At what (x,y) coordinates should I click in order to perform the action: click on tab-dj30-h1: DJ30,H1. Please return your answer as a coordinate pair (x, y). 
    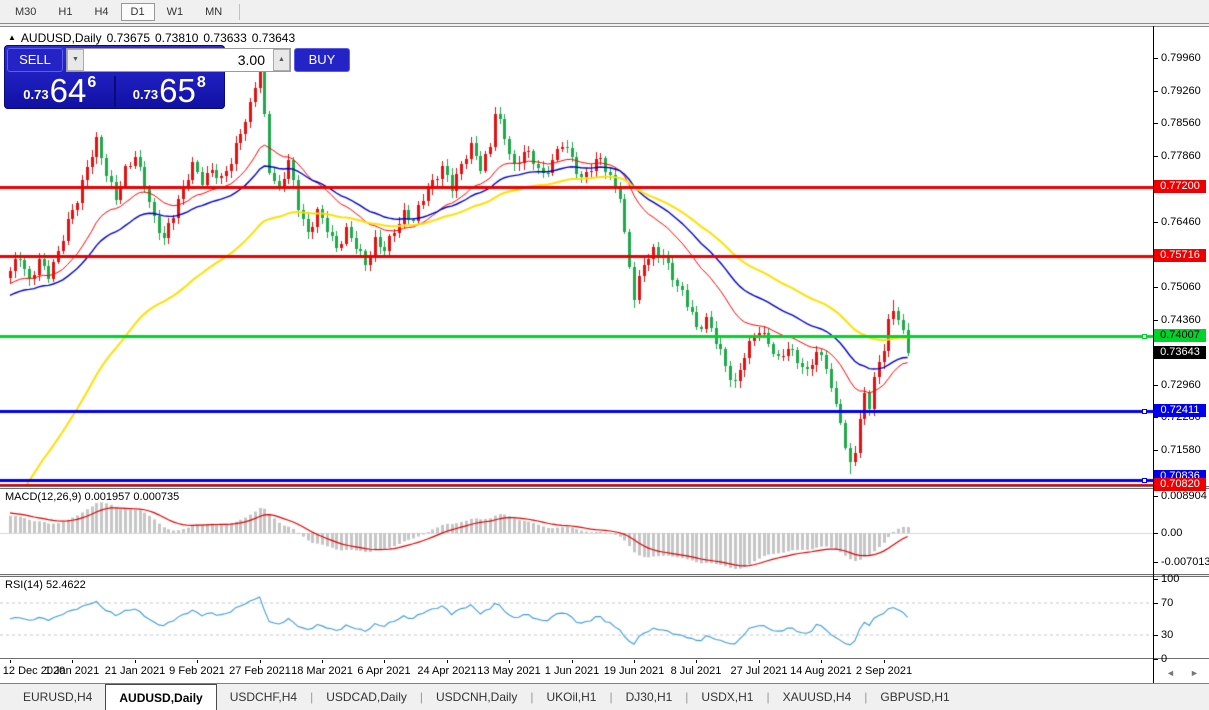
    Looking at the image, I should click on (649, 697).